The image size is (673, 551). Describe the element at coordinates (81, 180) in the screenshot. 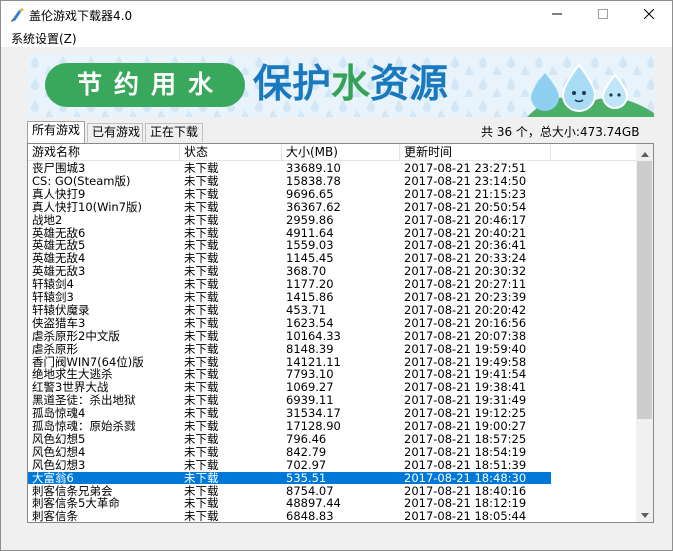

I see `row-game-name: CS: GO(Steam版)` at that location.